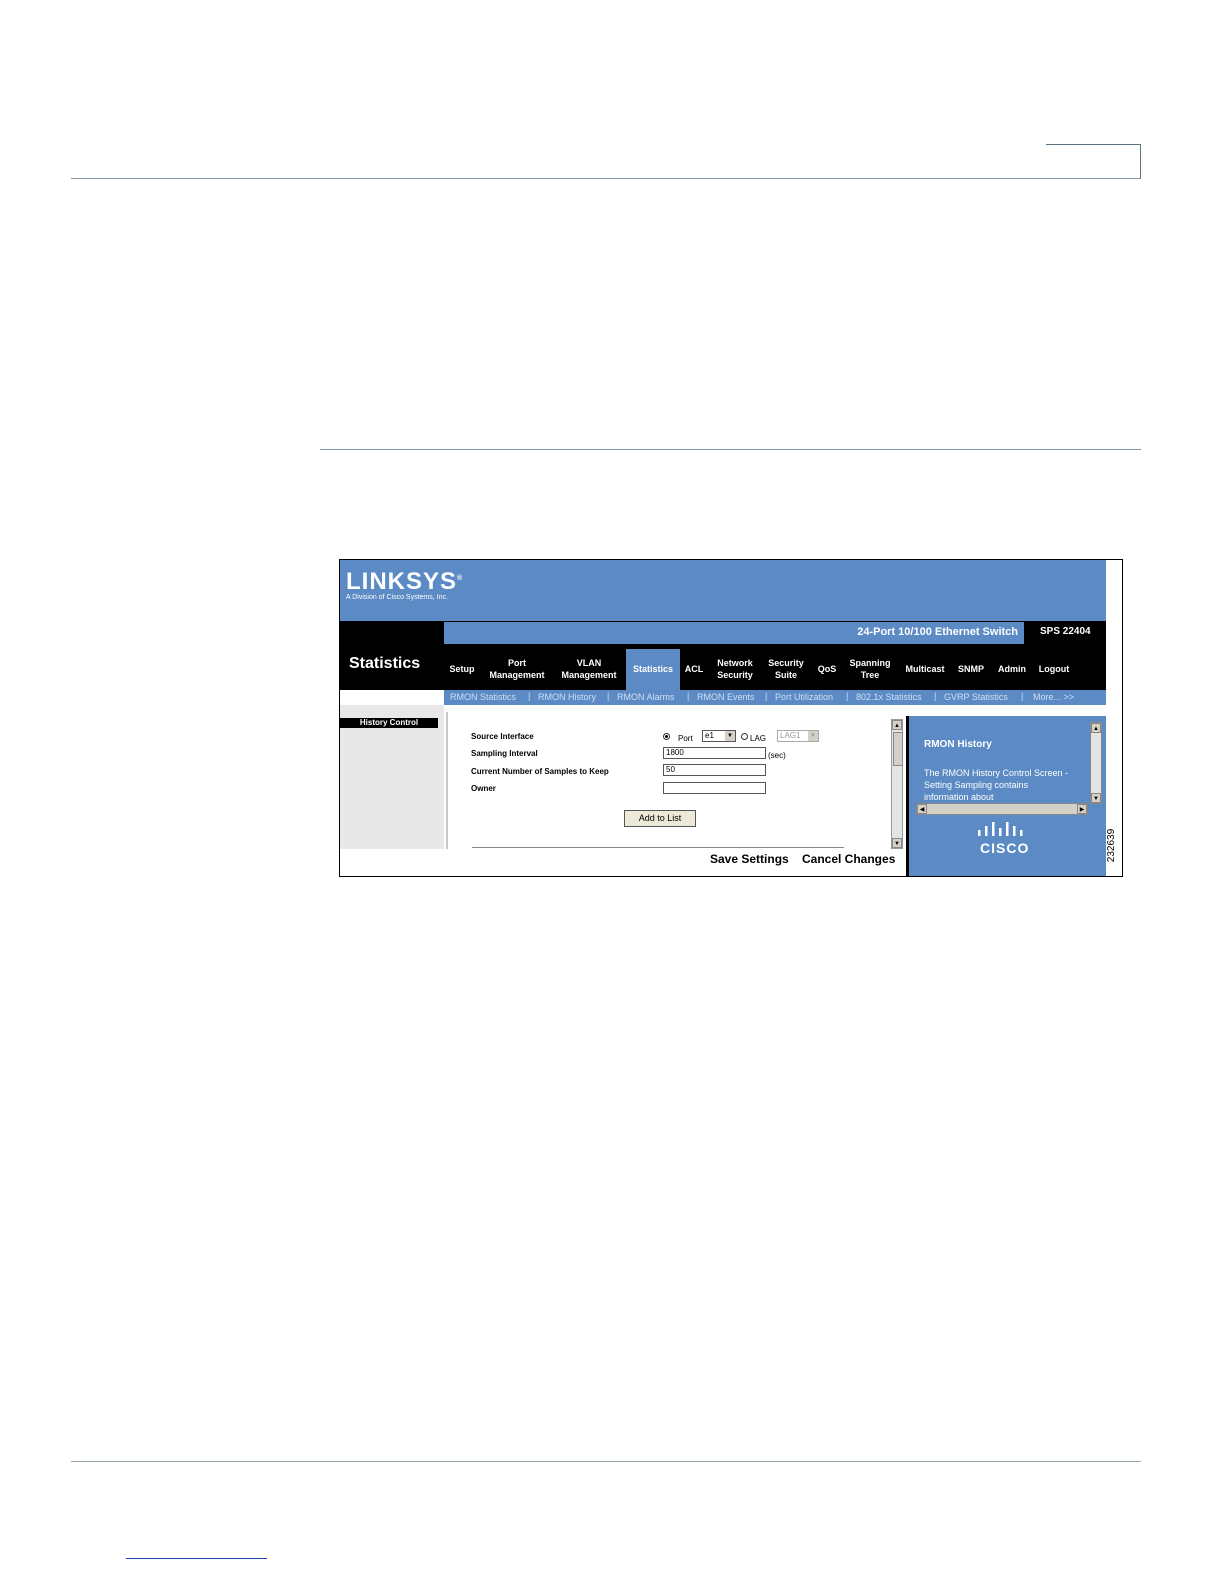 Image resolution: width=1224 pixels, height=1584 pixels. Describe the element at coordinates (567, 697) in the screenshot. I see `sublink-rmon-history: RMON History` at that location.